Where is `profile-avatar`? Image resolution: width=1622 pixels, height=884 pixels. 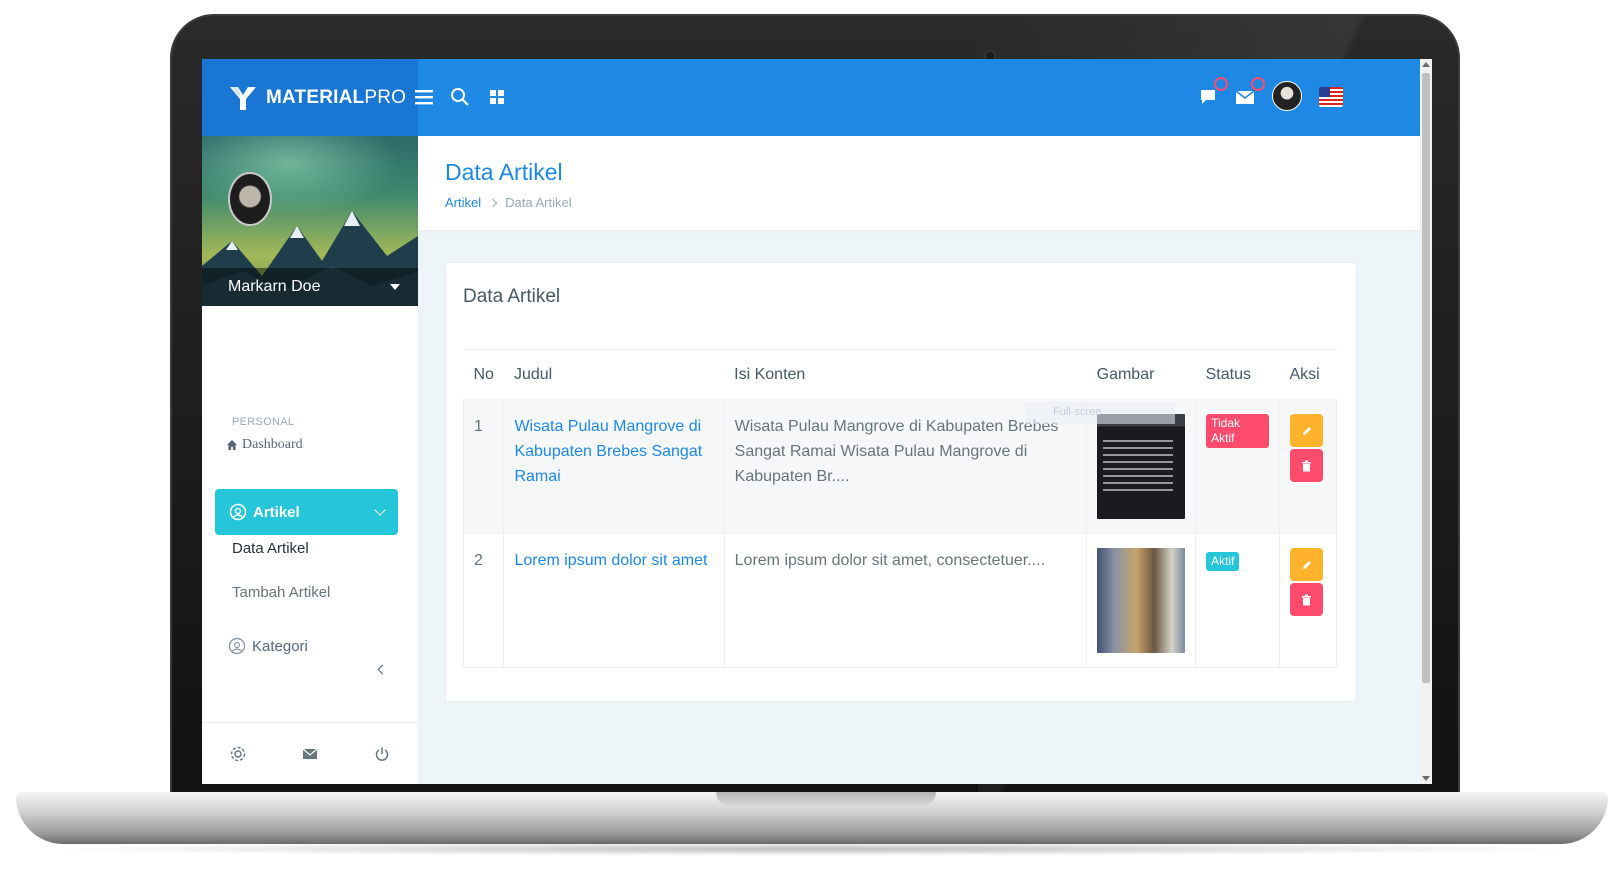 profile-avatar is located at coordinates (250, 199).